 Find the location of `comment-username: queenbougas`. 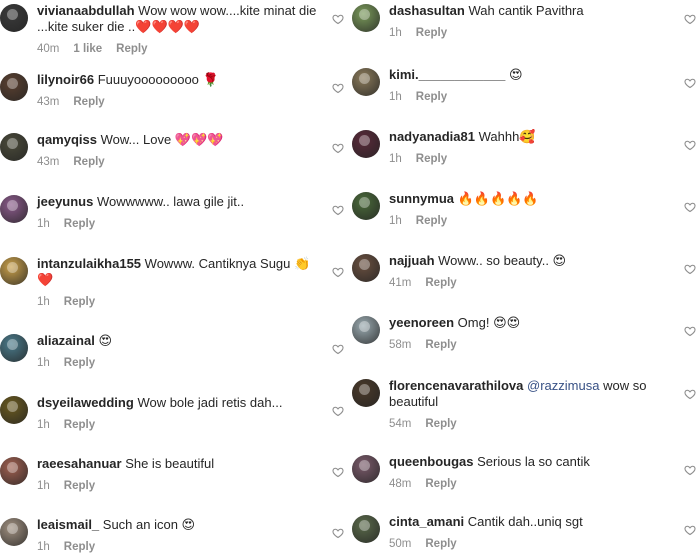

comment-username: queenbougas is located at coordinates (431, 461).